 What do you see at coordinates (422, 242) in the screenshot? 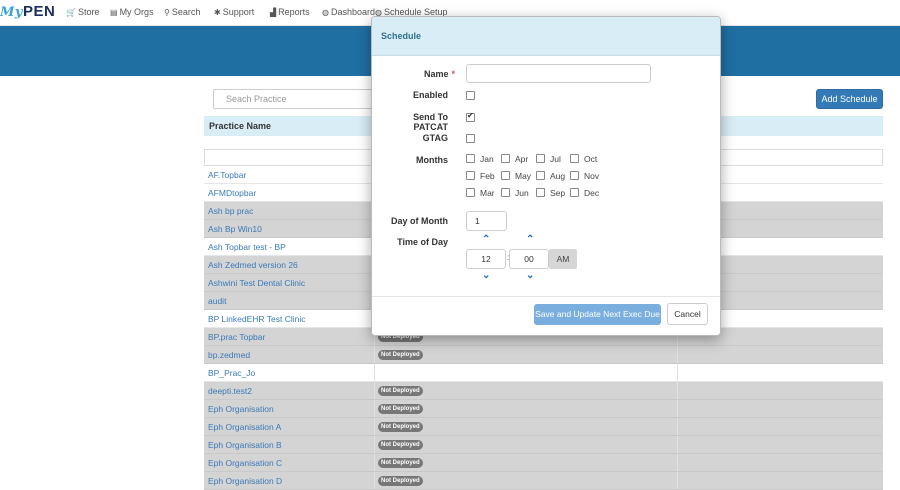
I see `time-of-day-label: Time of Day` at bounding box center [422, 242].